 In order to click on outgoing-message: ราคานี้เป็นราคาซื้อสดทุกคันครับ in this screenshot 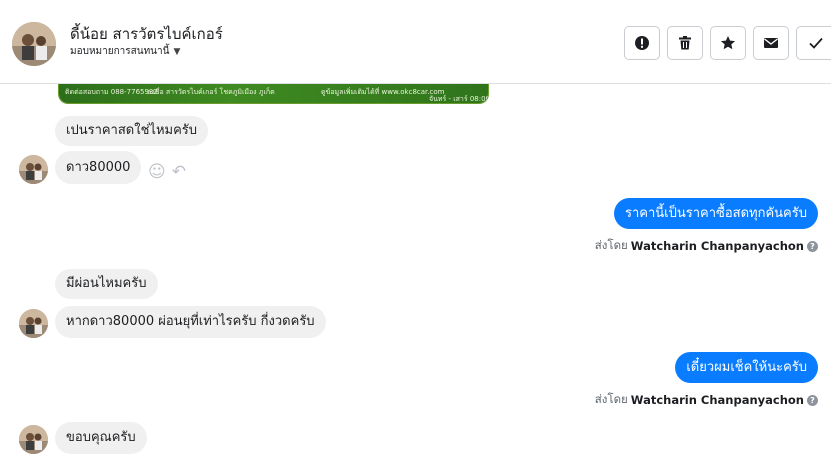, I will do `click(716, 213)`.